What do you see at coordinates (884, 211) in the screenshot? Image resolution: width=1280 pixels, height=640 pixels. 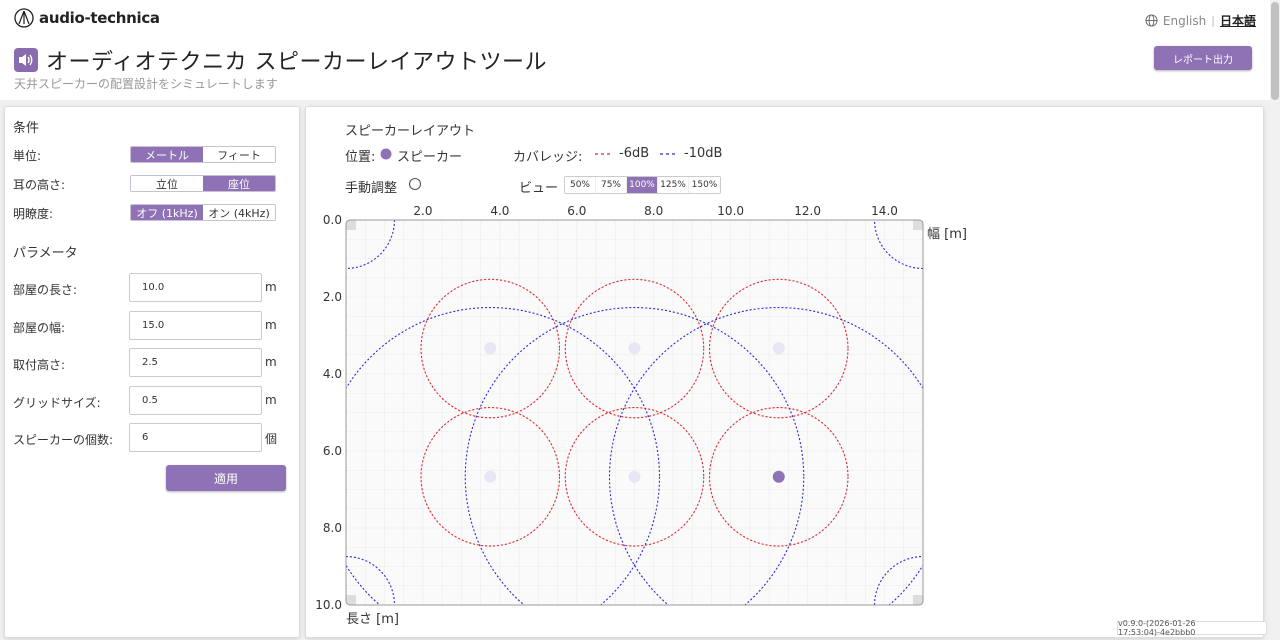 I see `x-tick-label: 14.0` at bounding box center [884, 211].